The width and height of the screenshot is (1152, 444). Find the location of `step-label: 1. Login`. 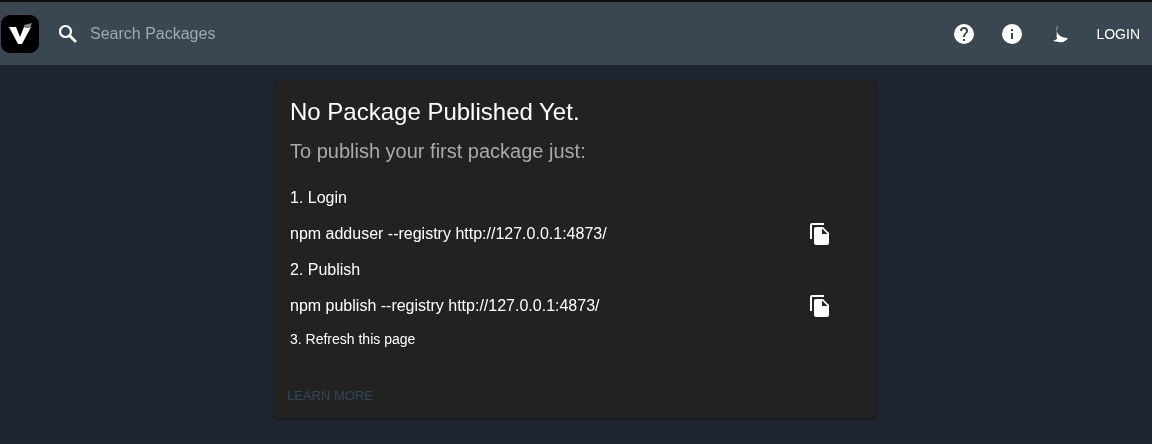

step-label: 1. Login is located at coordinates (318, 198).